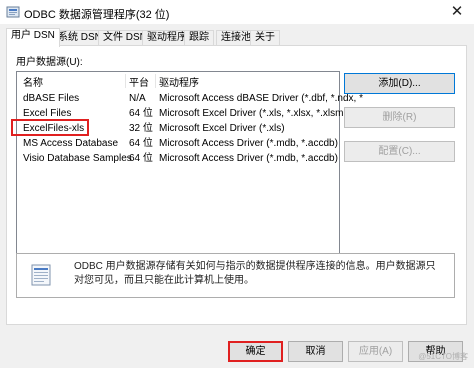  Describe the element at coordinates (141, 128) in the screenshot. I see `row-platform: 32 位` at that location.